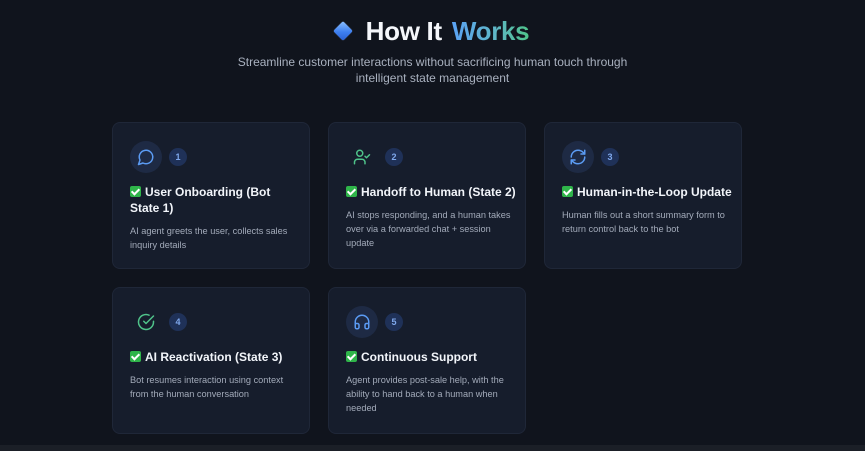  What do you see at coordinates (578, 157) in the screenshot?
I see `refresh-icon` at bounding box center [578, 157].